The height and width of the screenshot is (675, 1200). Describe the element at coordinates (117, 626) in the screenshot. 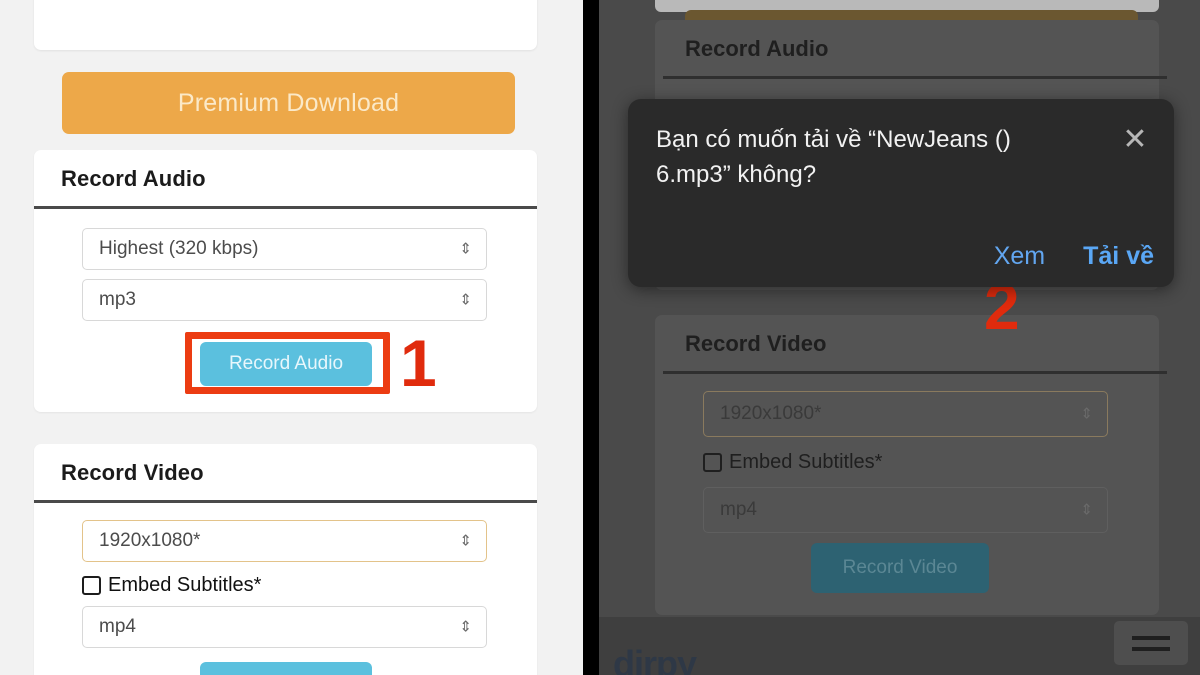

I see `video-format-value: mp4` at that location.